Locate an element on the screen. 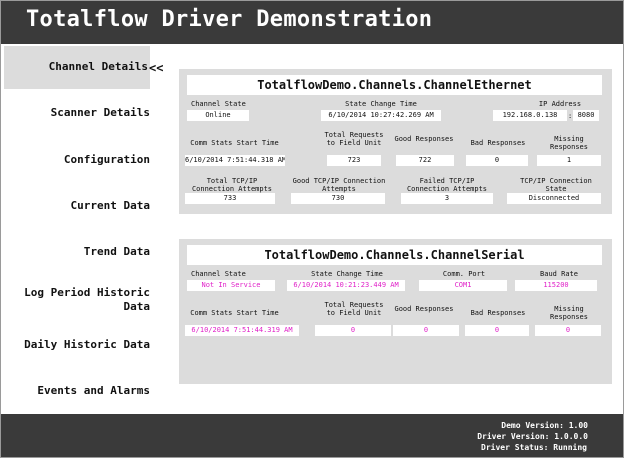 This screenshot has width=624, height=458. nav-label: Log Period Historic Data is located at coordinates (87, 299).